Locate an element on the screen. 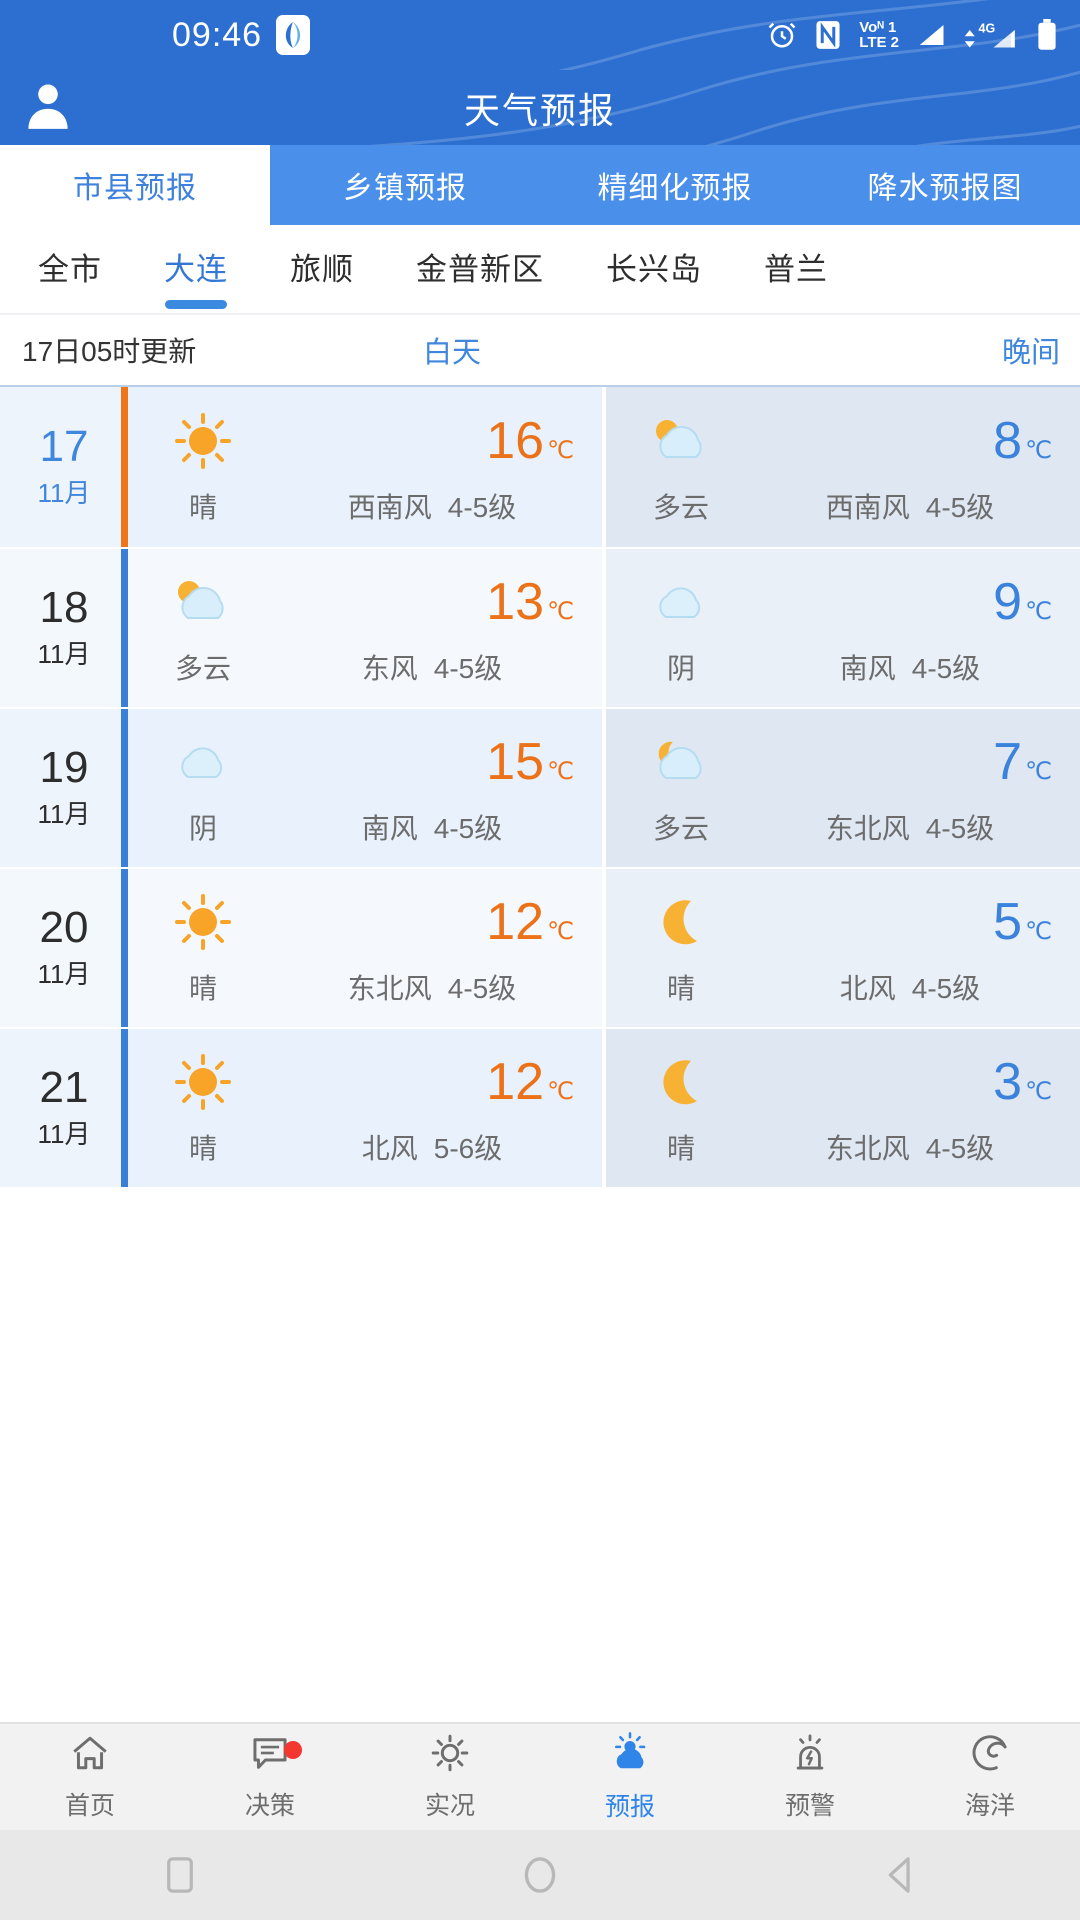  android-navigation-bar is located at coordinates (540, 1875).